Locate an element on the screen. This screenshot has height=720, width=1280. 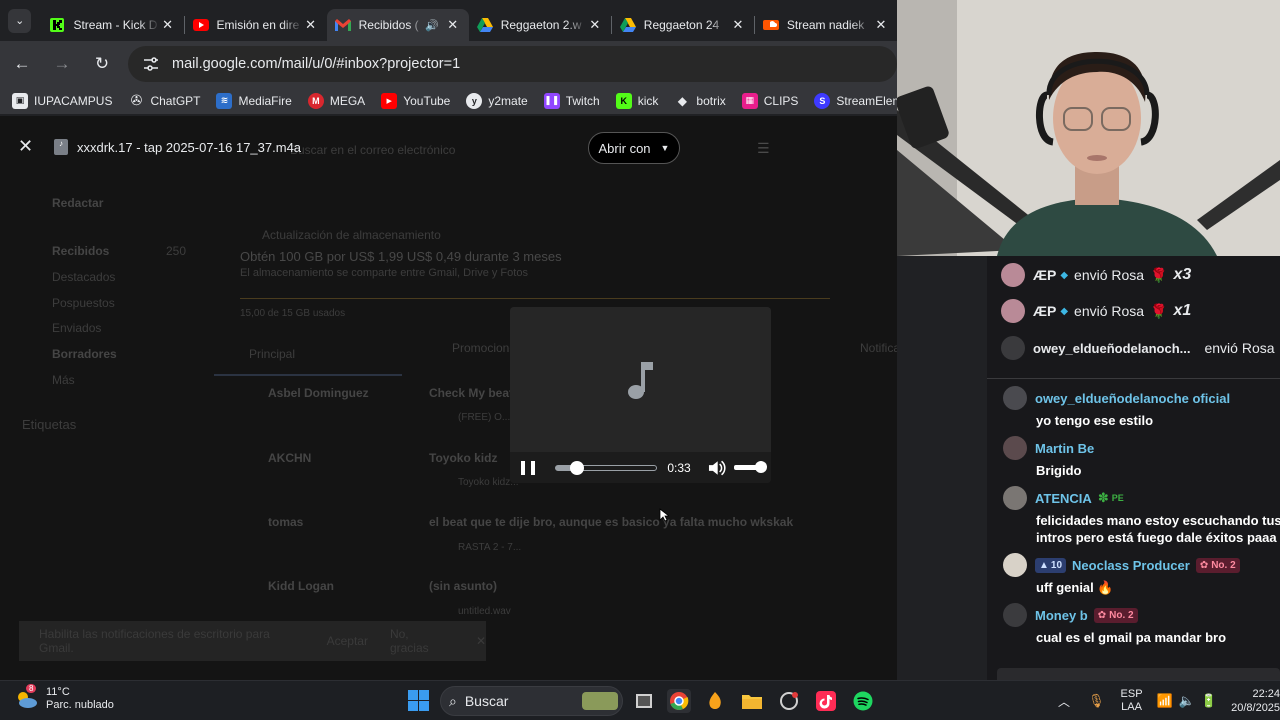
chat-username: ATENCIA is located at coordinates (1063, 498).